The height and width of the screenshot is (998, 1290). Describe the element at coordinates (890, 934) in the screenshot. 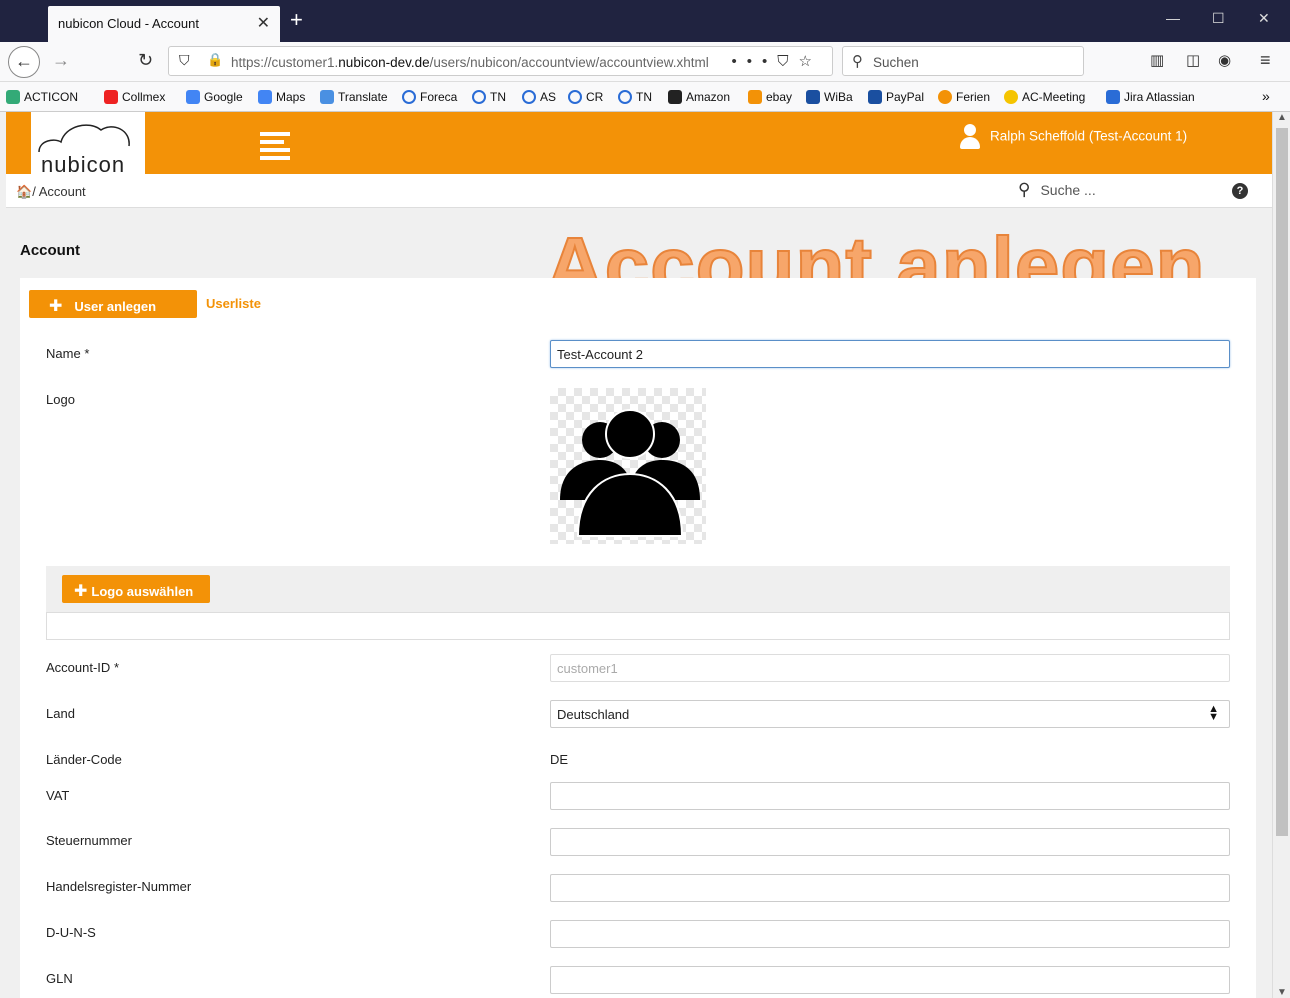

I see `duns-input` at that location.